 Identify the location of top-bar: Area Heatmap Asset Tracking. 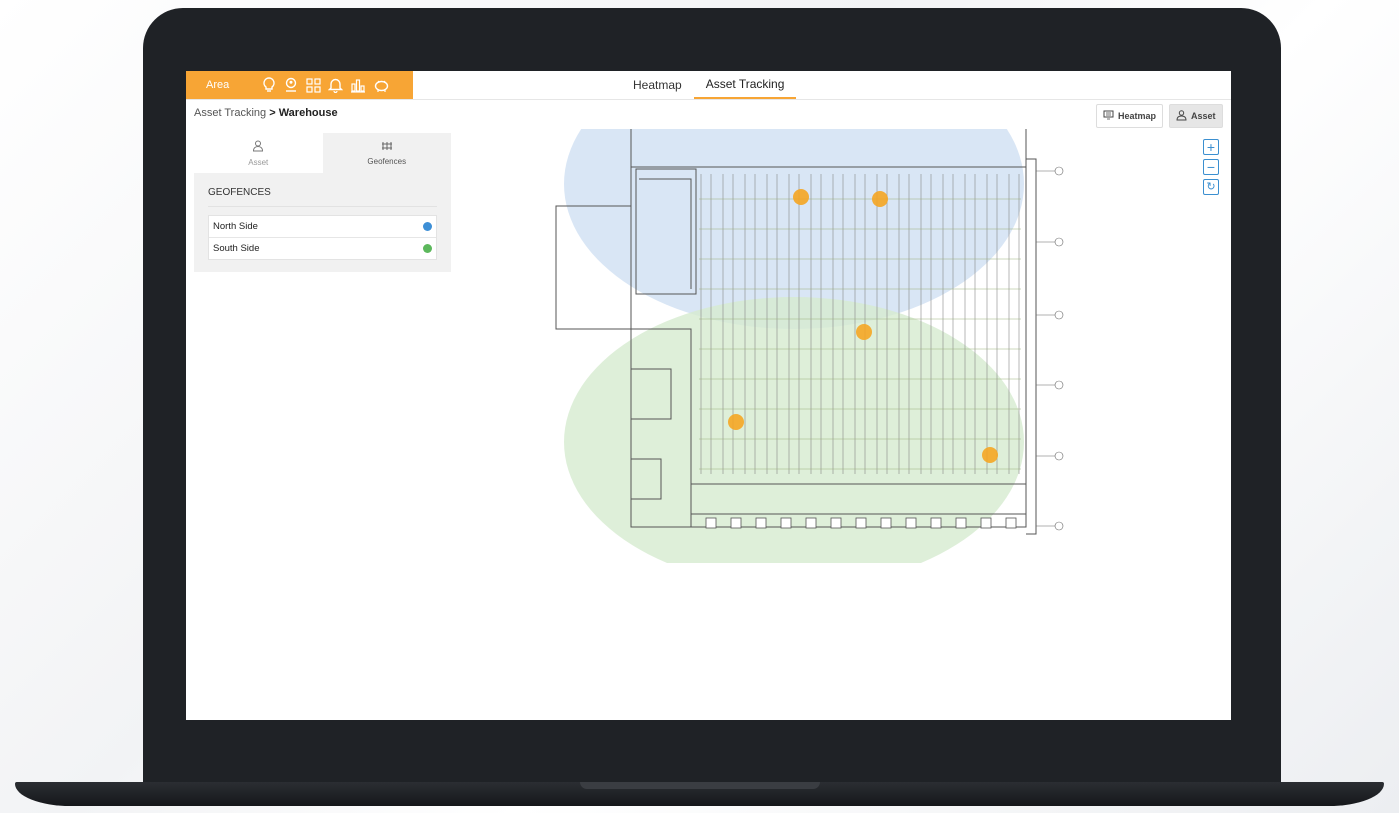
(708, 85).